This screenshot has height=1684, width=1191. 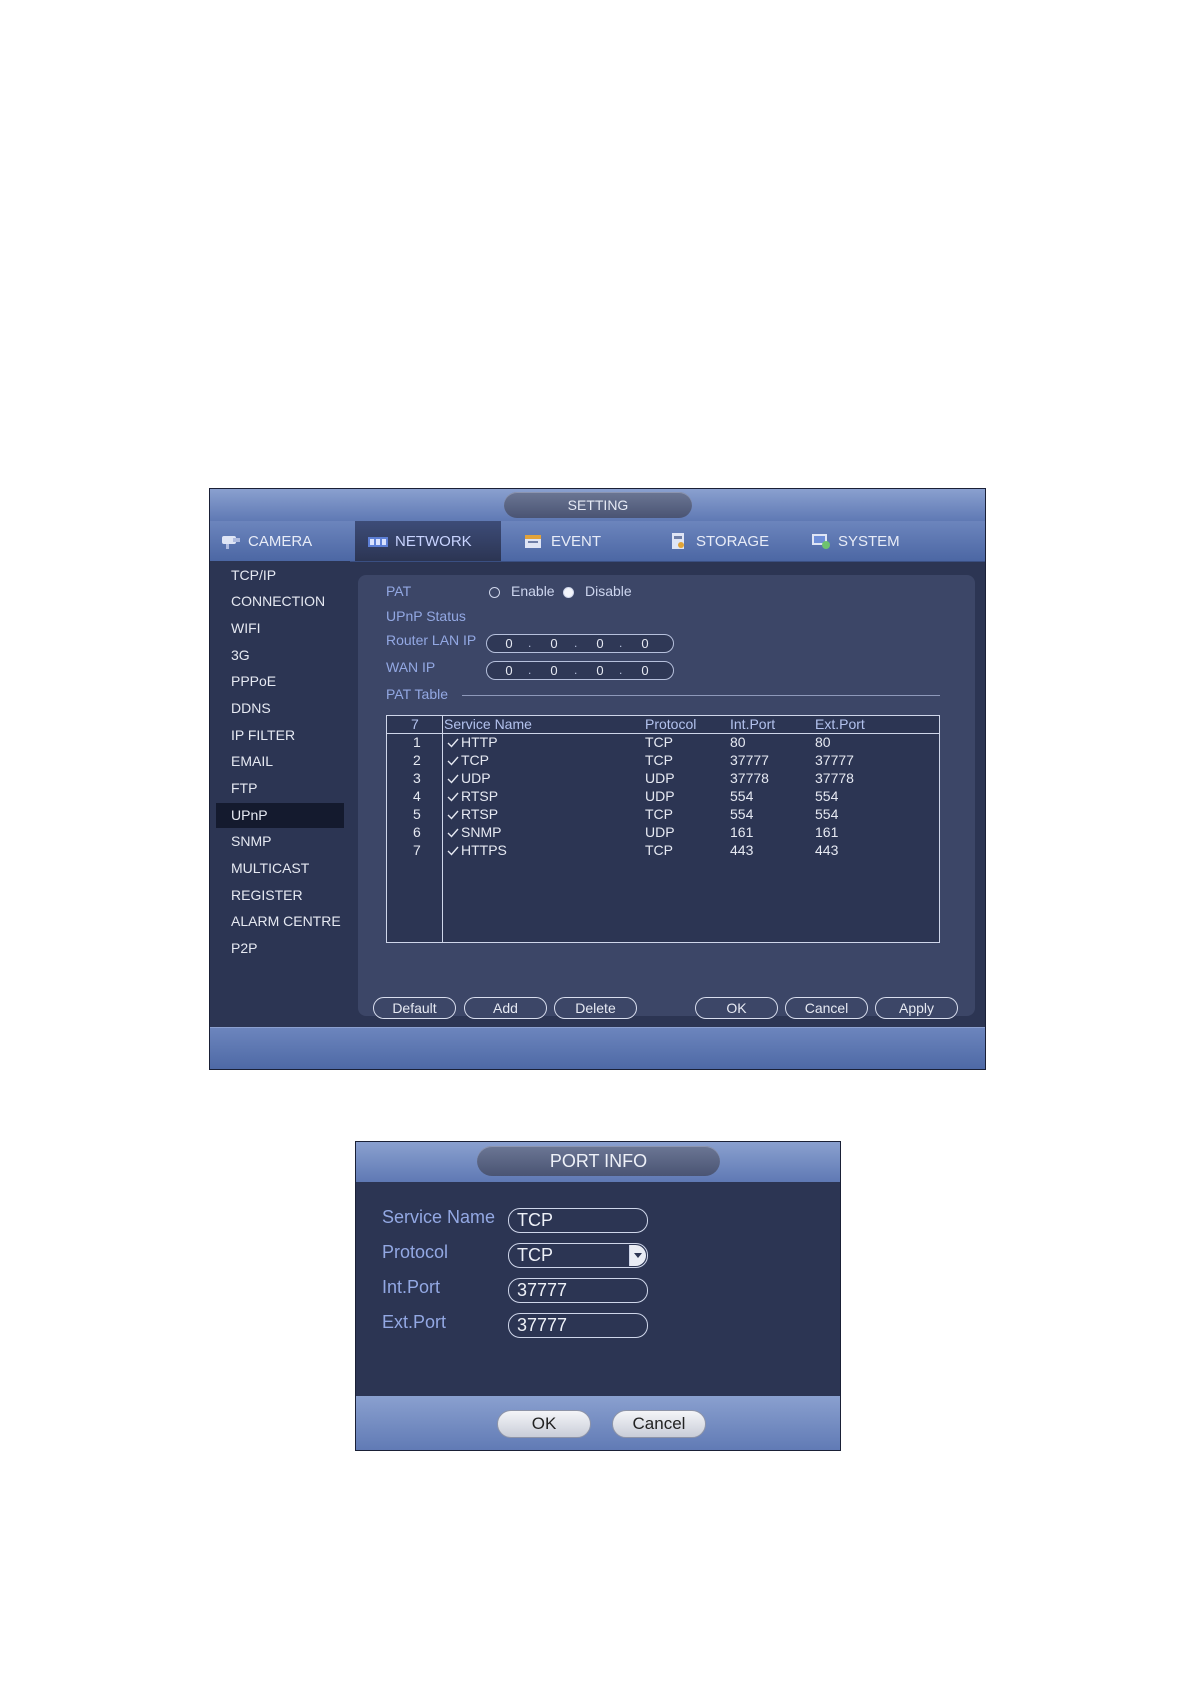 What do you see at coordinates (701, 695) in the screenshot?
I see `pat-table-divider` at bounding box center [701, 695].